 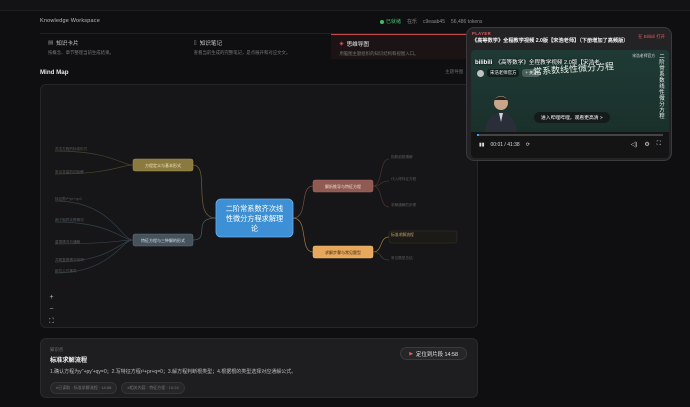 What do you see at coordinates (84, 388) in the screenshot?
I see `reference-chip: #已读取 · 标准求解流程 · 14:58` at bounding box center [84, 388].